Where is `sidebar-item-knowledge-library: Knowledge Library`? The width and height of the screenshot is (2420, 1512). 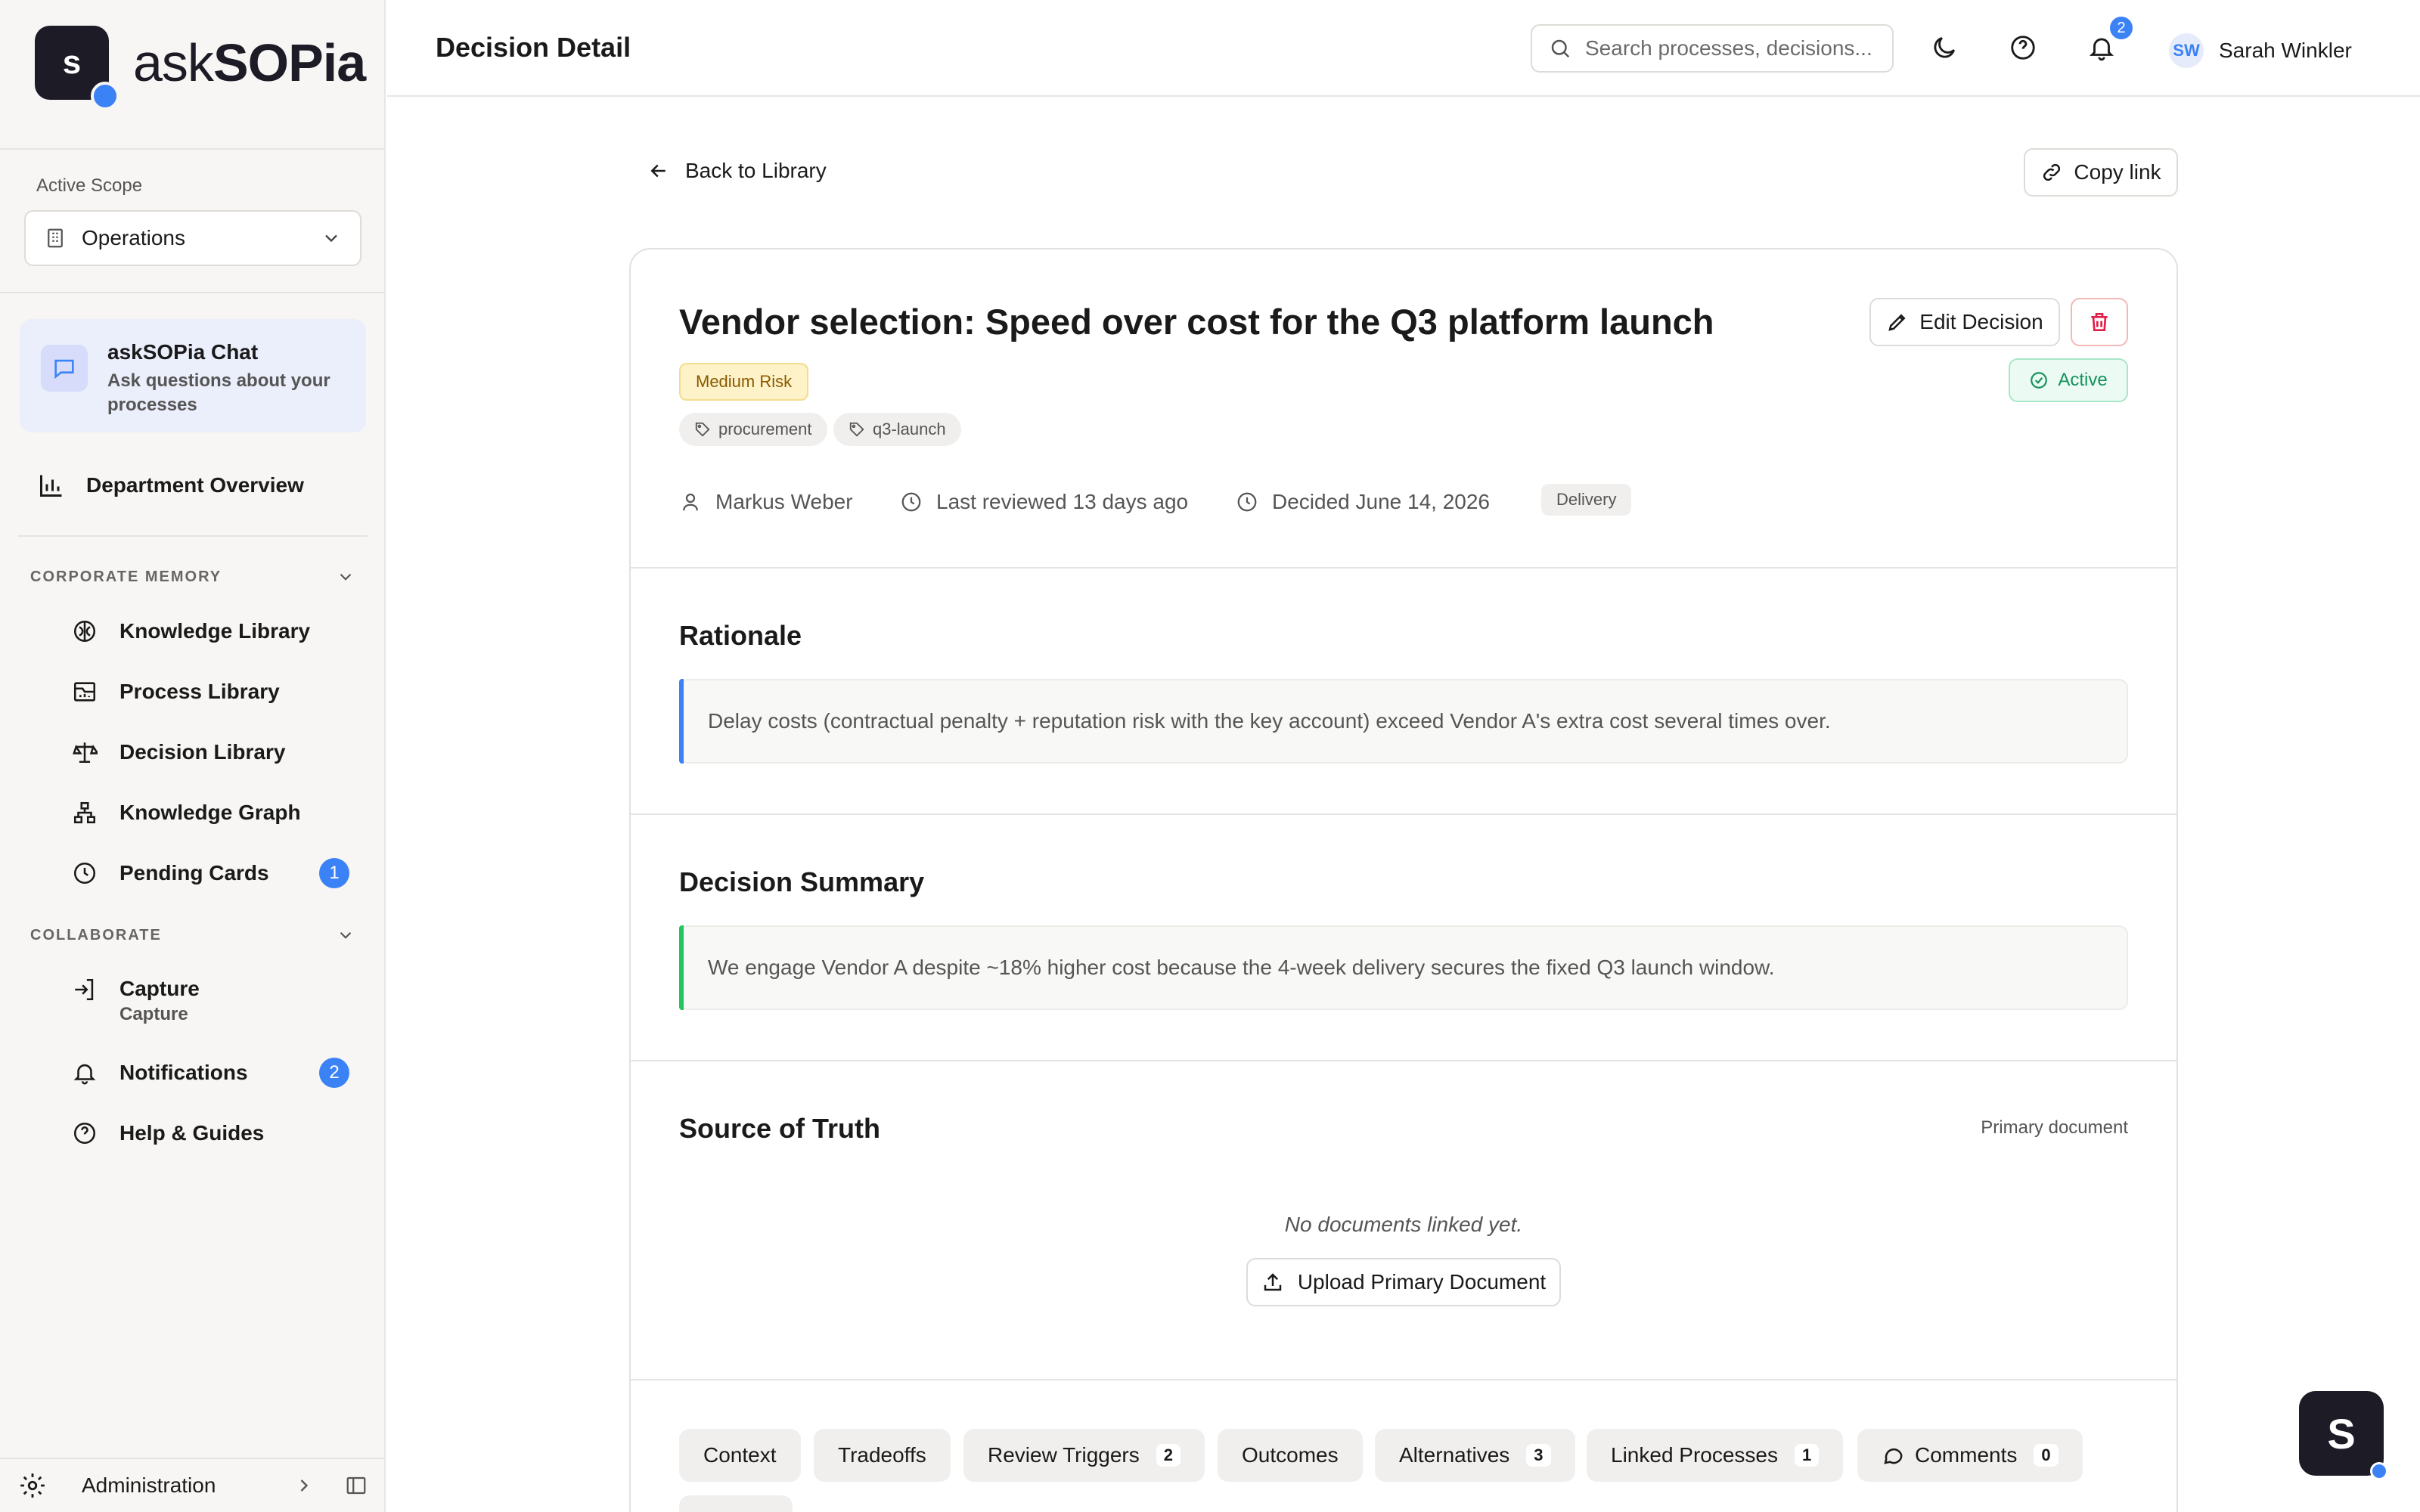 sidebar-item-knowledge-library: Knowledge Library is located at coordinates (190, 631).